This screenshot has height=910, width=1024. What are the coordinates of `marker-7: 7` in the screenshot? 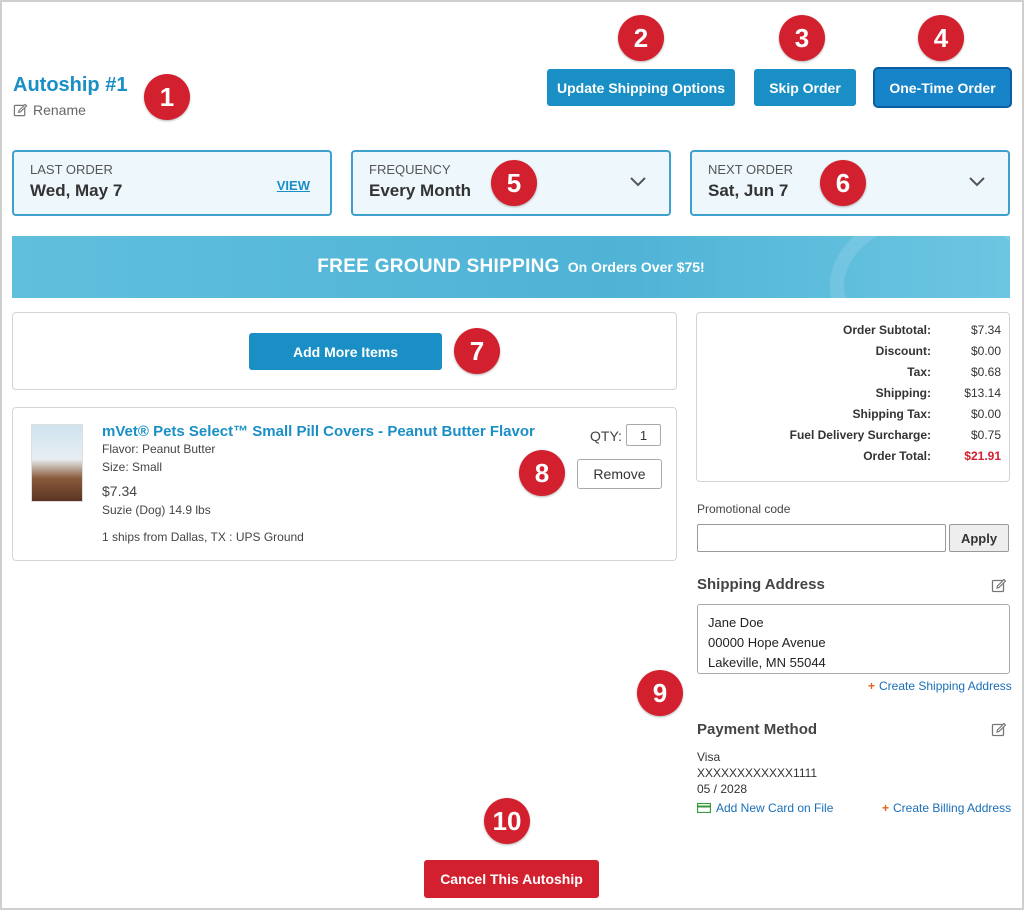 It's located at (477, 351).